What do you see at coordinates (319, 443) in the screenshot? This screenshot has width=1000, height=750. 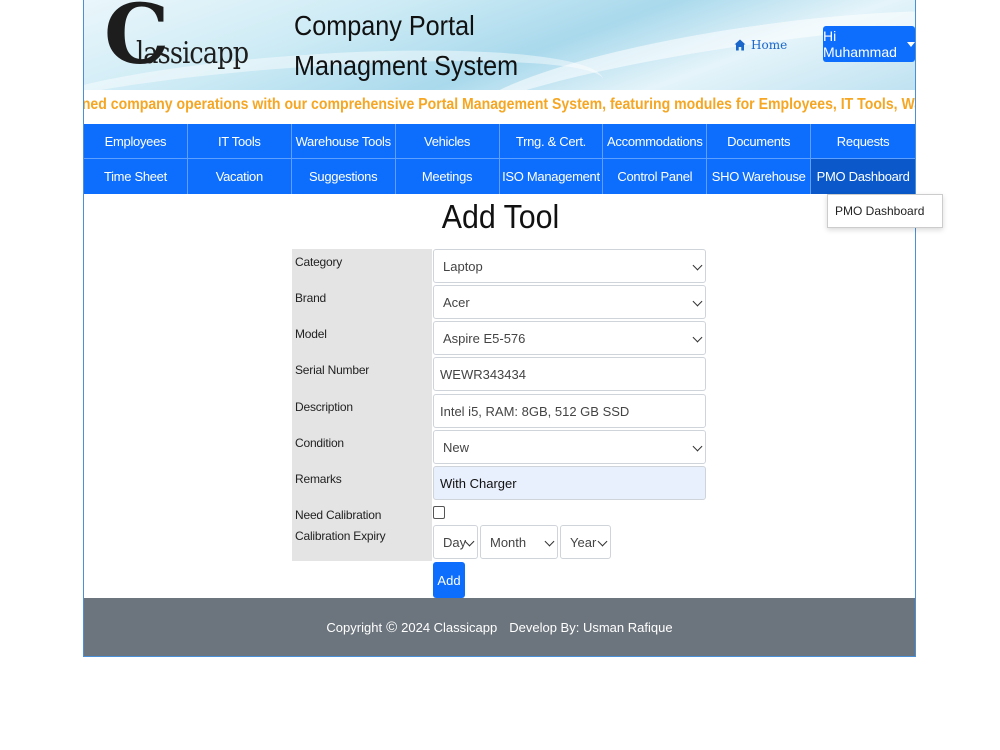 I see `condition-label: Condition` at bounding box center [319, 443].